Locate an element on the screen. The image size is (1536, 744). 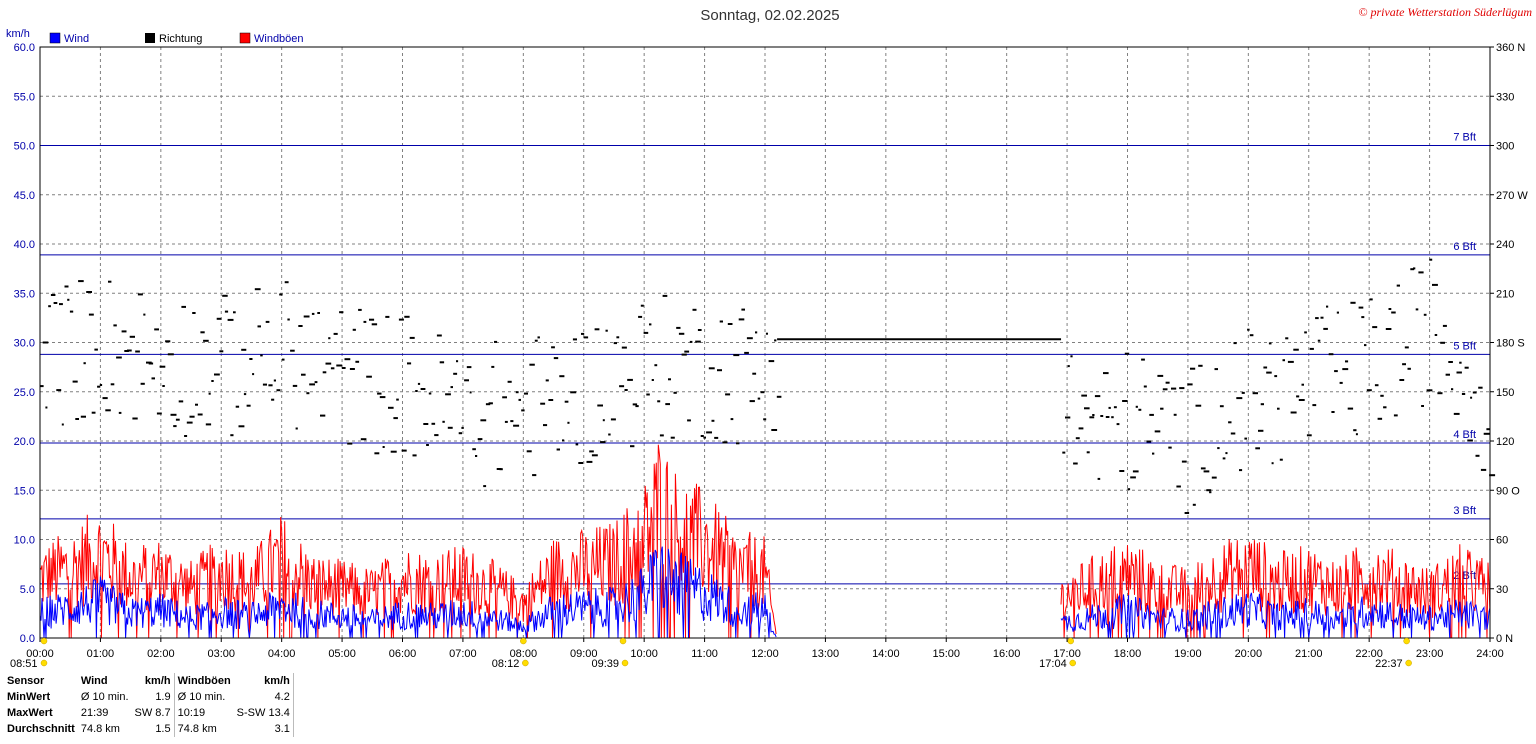
stats-header-gust-unit: km/h is located at coordinates (263, 681).